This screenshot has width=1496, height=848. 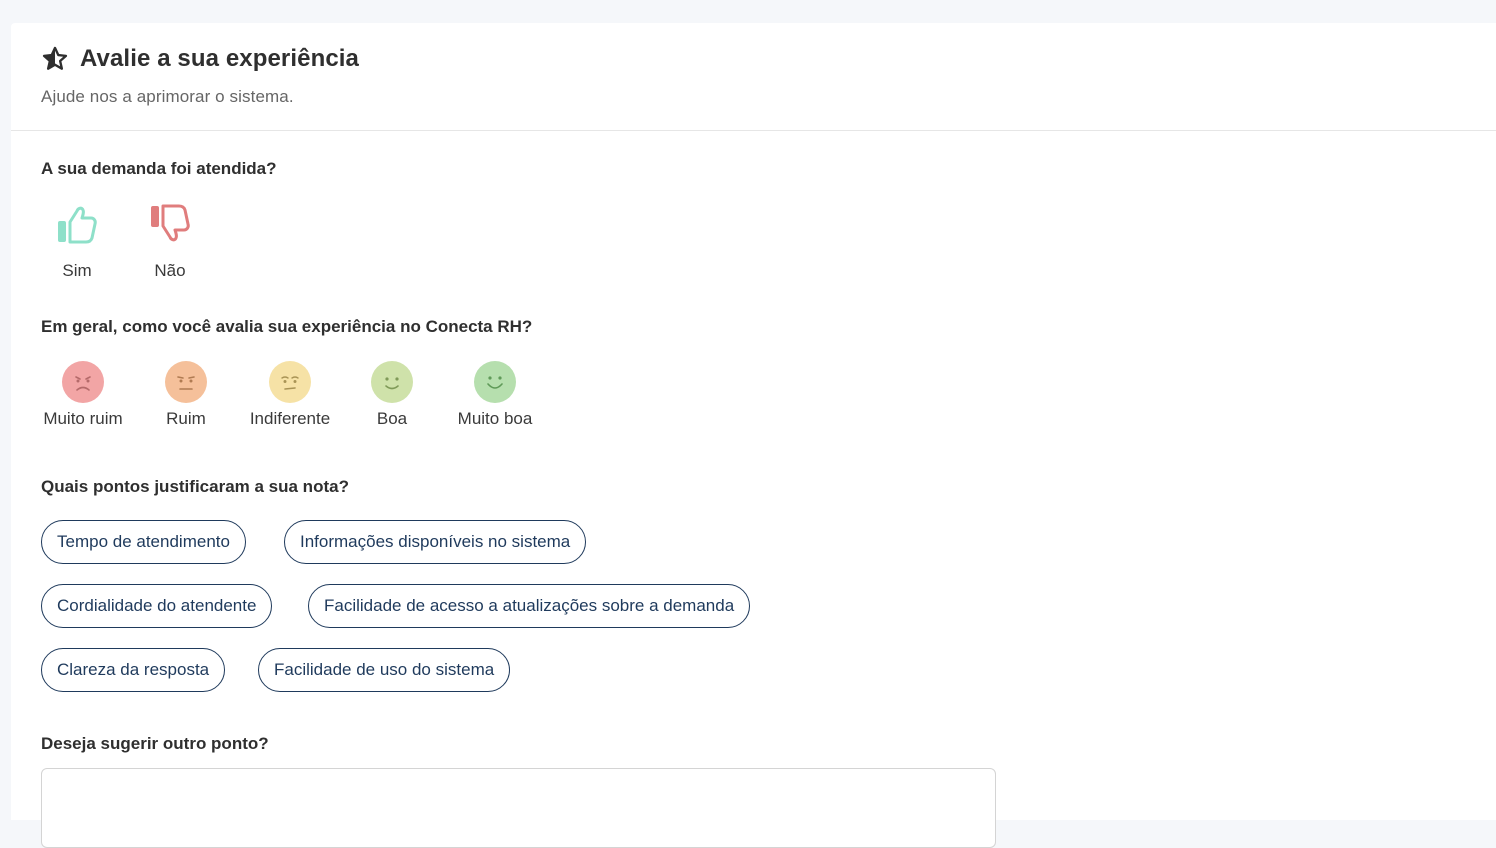 What do you see at coordinates (159, 168) in the screenshot?
I see `question-demand-attended: A sua demanda foi atendida?` at bounding box center [159, 168].